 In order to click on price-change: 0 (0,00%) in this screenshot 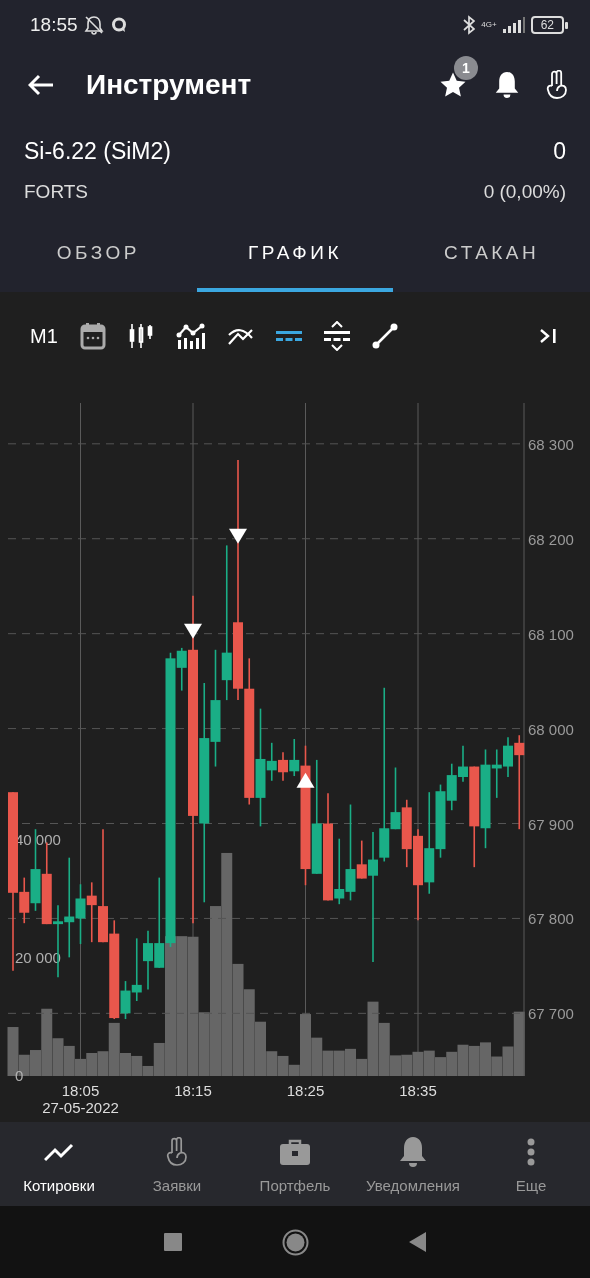, I will do `click(524, 192)`.